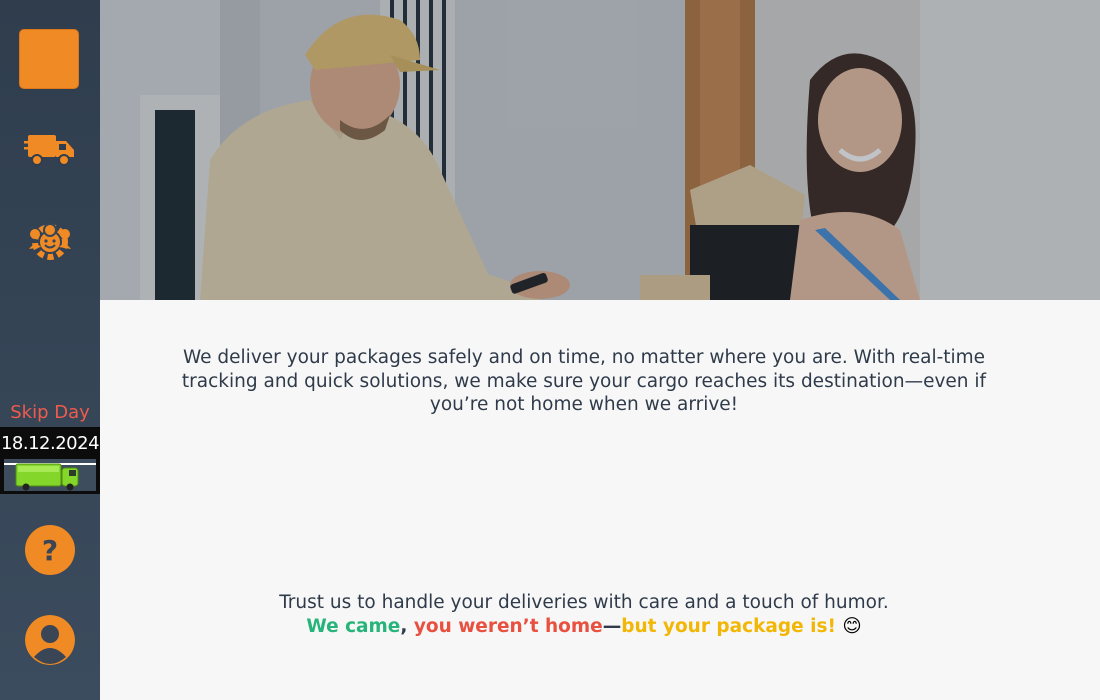 The image size is (1100, 700). What do you see at coordinates (49, 59) in the screenshot?
I see `logo` at bounding box center [49, 59].